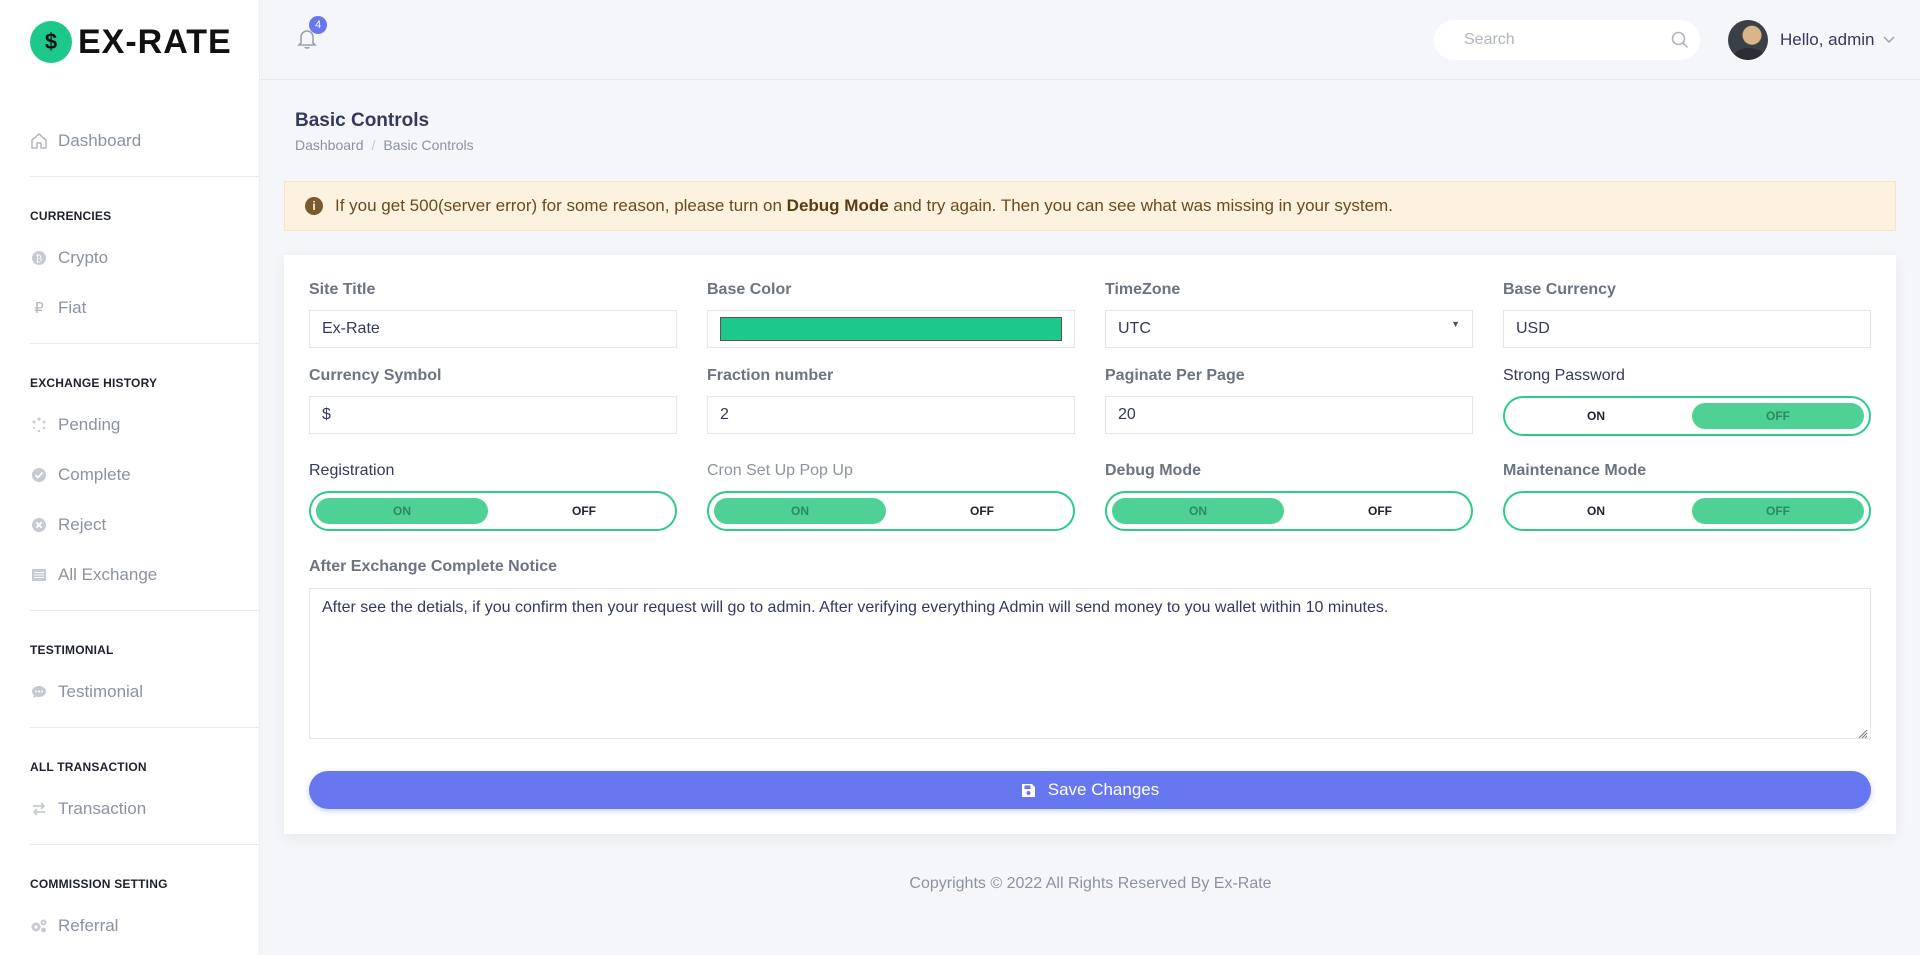 Image resolution: width=1920 pixels, height=955 pixels. Describe the element at coordinates (1559, 289) in the screenshot. I see `base-currency-label: Base Currency` at that location.